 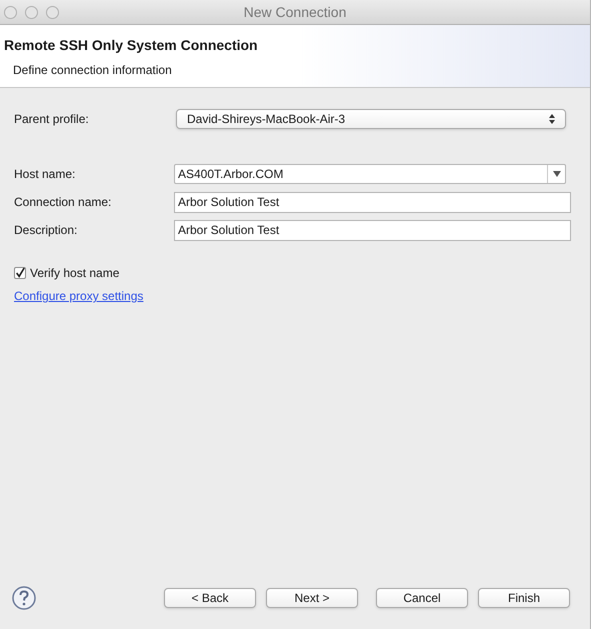 I want to click on stepper-arrows-icon, so click(x=552, y=119).